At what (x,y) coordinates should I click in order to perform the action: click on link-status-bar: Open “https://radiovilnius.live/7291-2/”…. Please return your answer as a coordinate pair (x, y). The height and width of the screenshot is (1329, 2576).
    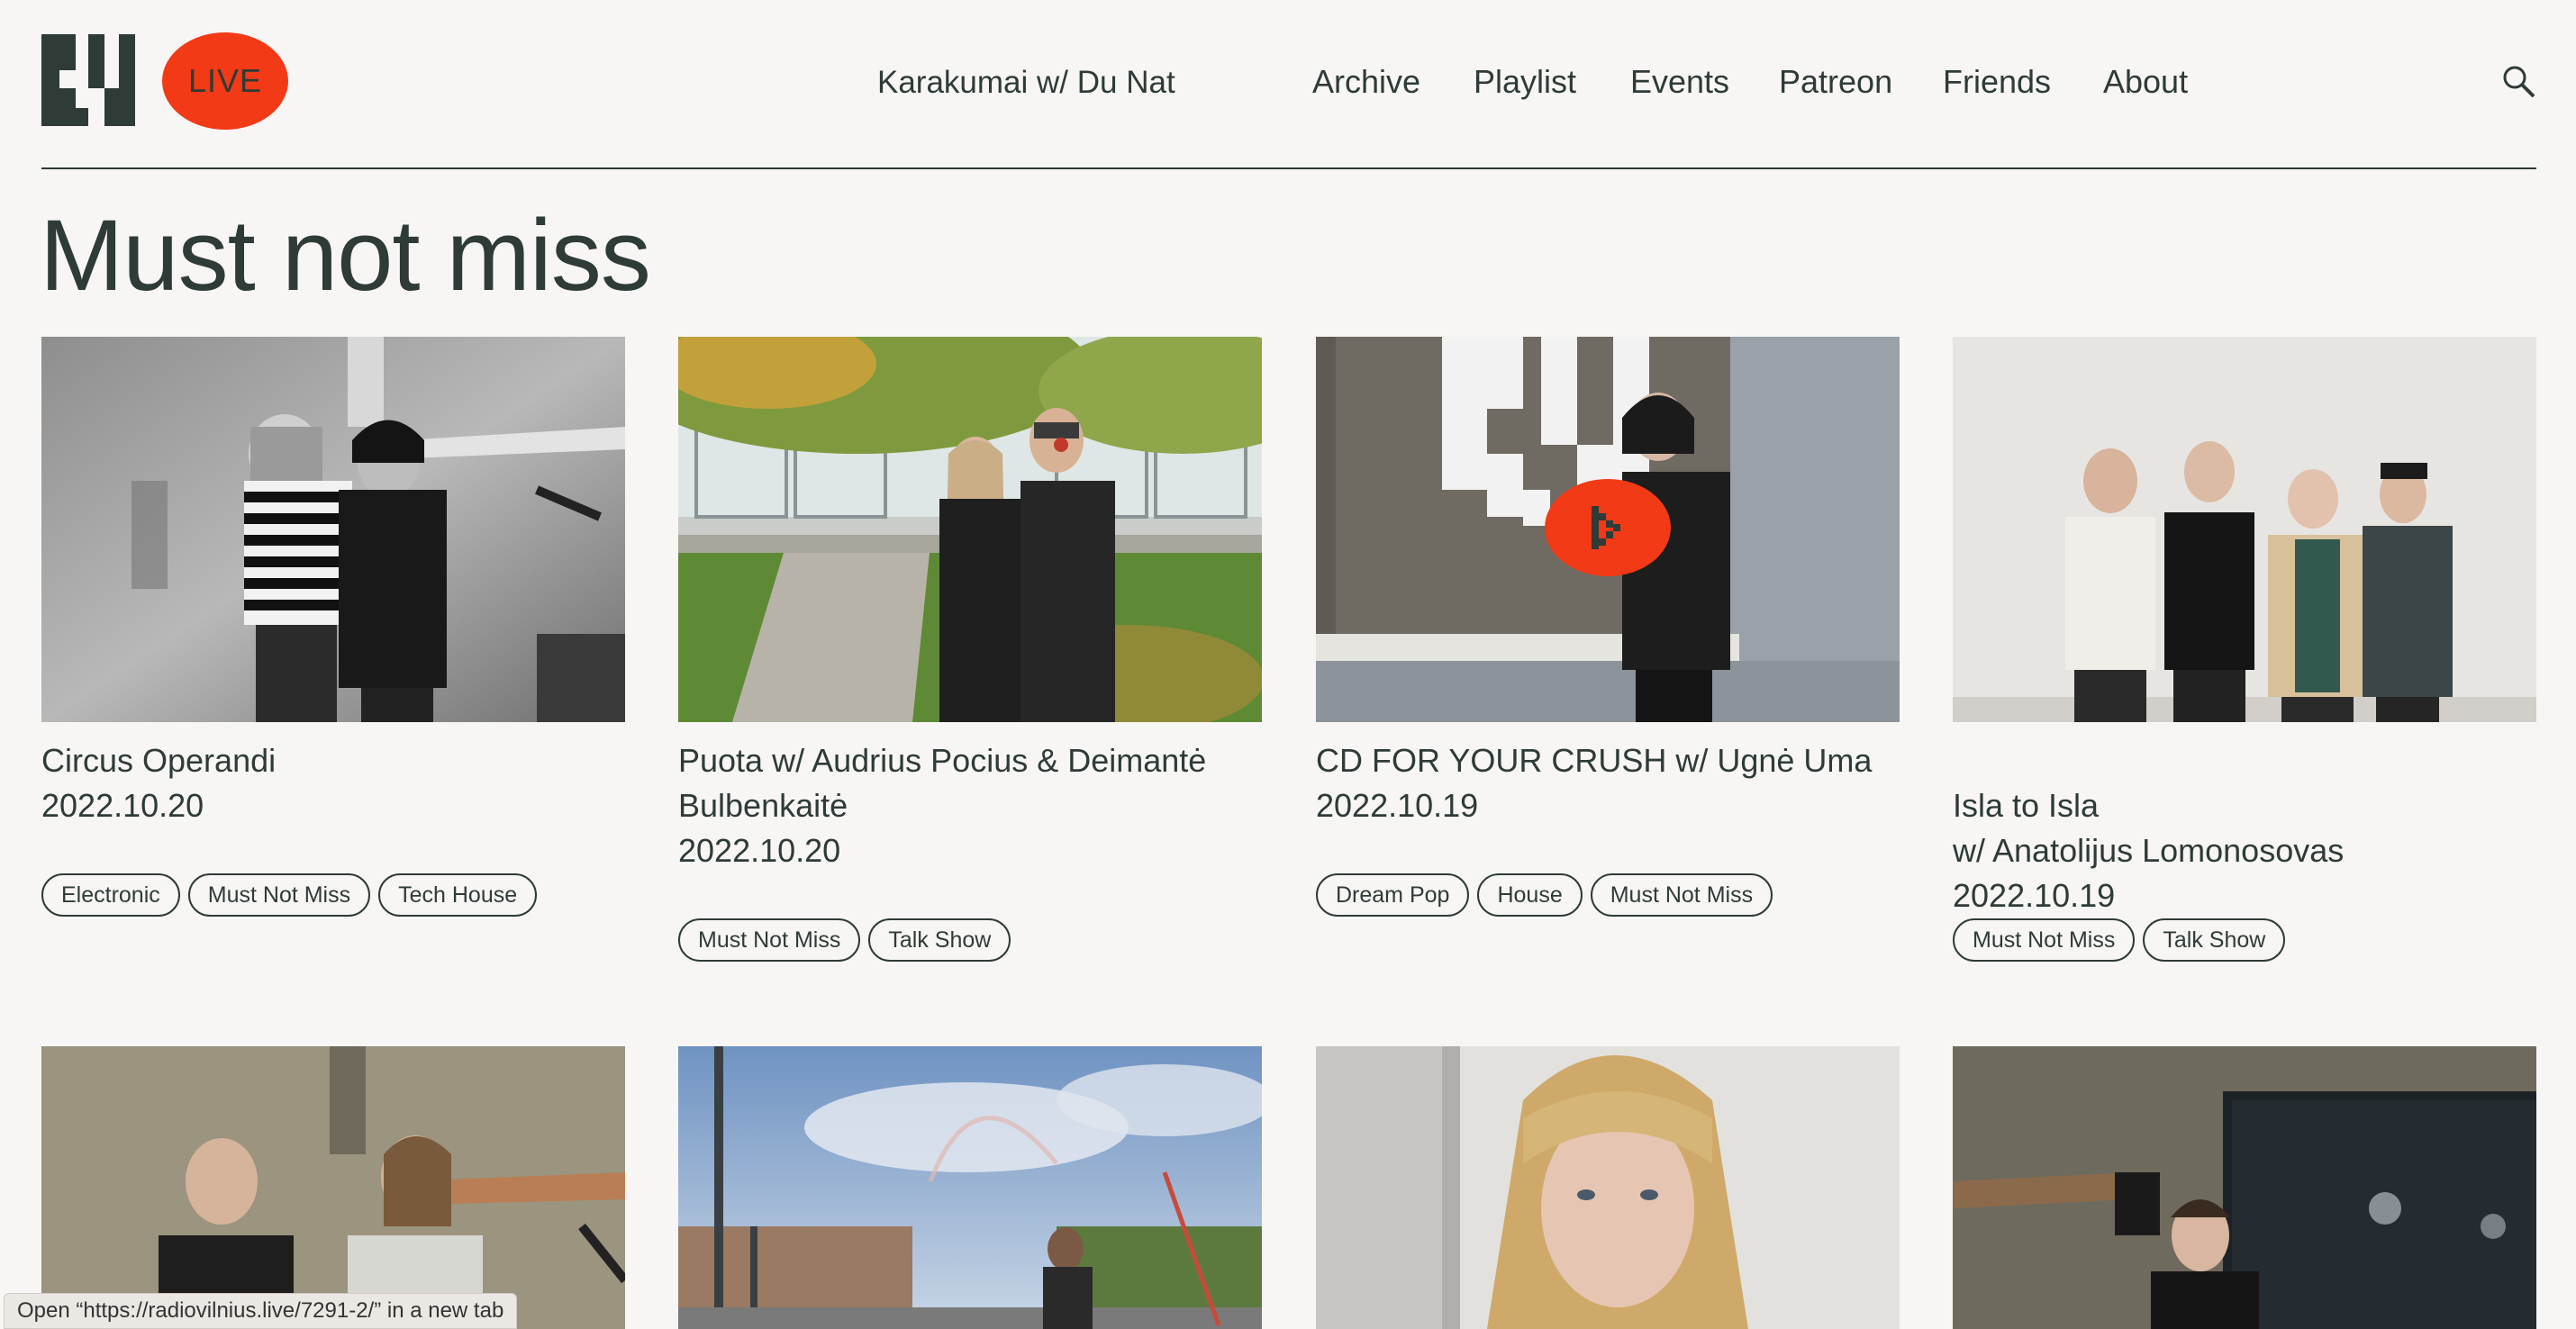
    Looking at the image, I should click on (261, 1311).